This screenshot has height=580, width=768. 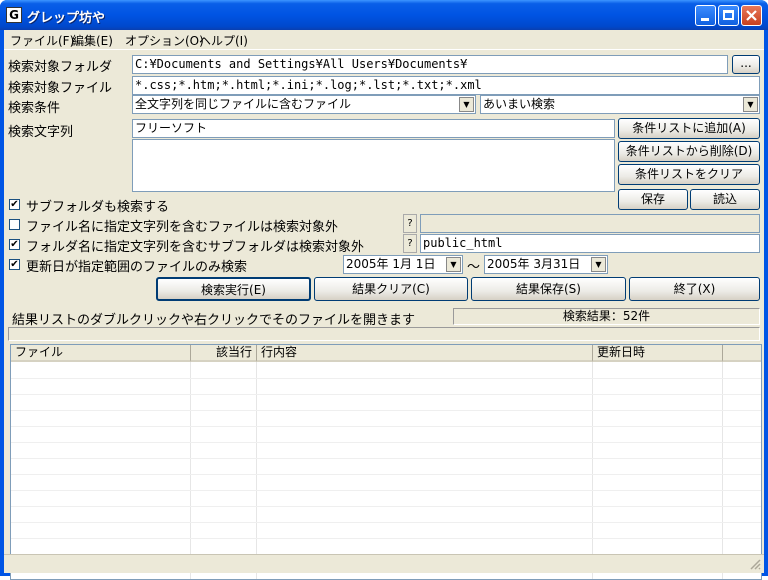 I want to click on date-from-picker: 2005年 1月 1日 ▼, so click(x=403, y=264).